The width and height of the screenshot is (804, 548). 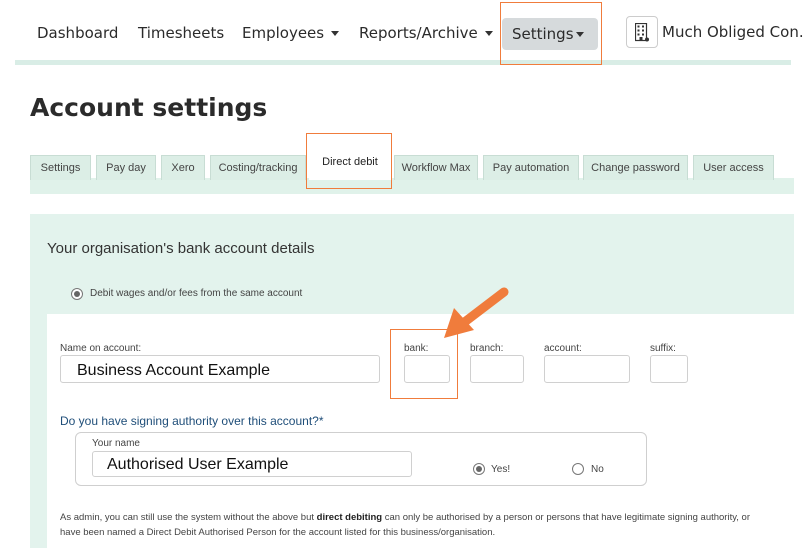 What do you see at coordinates (551, 33) in the screenshot?
I see `highlight-settings` at bounding box center [551, 33].